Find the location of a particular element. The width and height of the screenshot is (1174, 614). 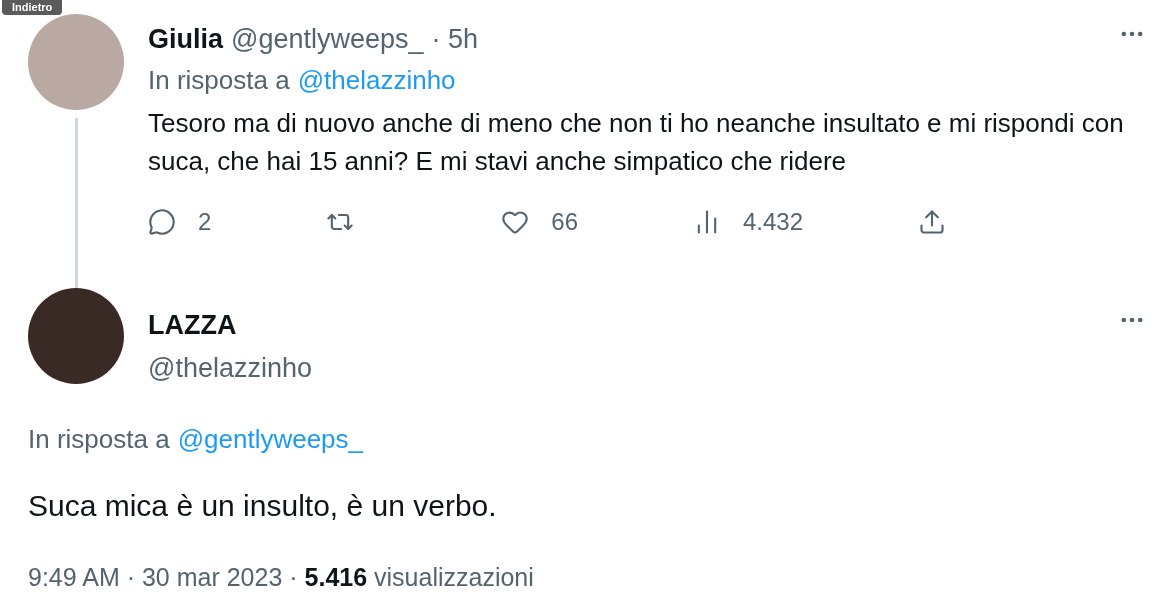

tooltip: Indietro is located at coordinates (32, 7).